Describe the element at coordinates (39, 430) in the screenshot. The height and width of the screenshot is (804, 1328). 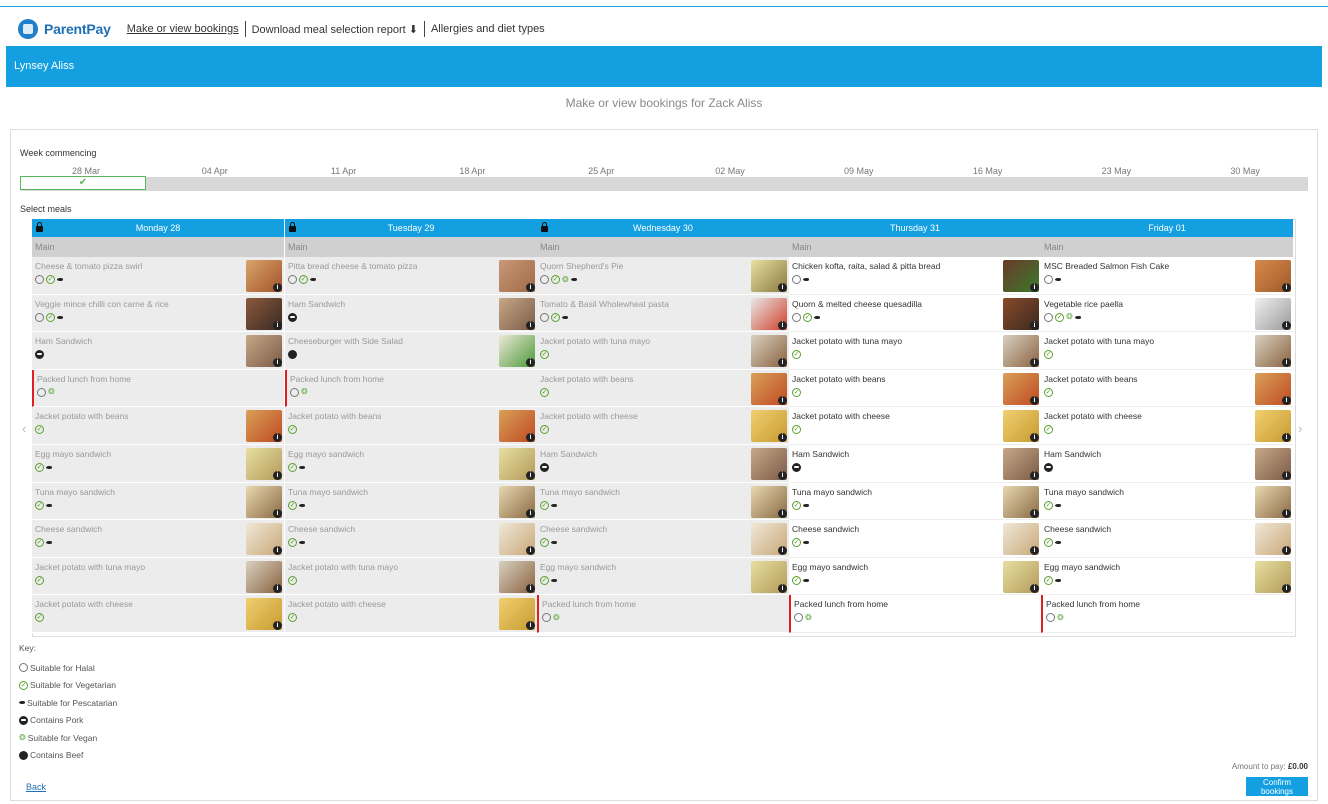
I see `diet-icons: ✓` at that location.